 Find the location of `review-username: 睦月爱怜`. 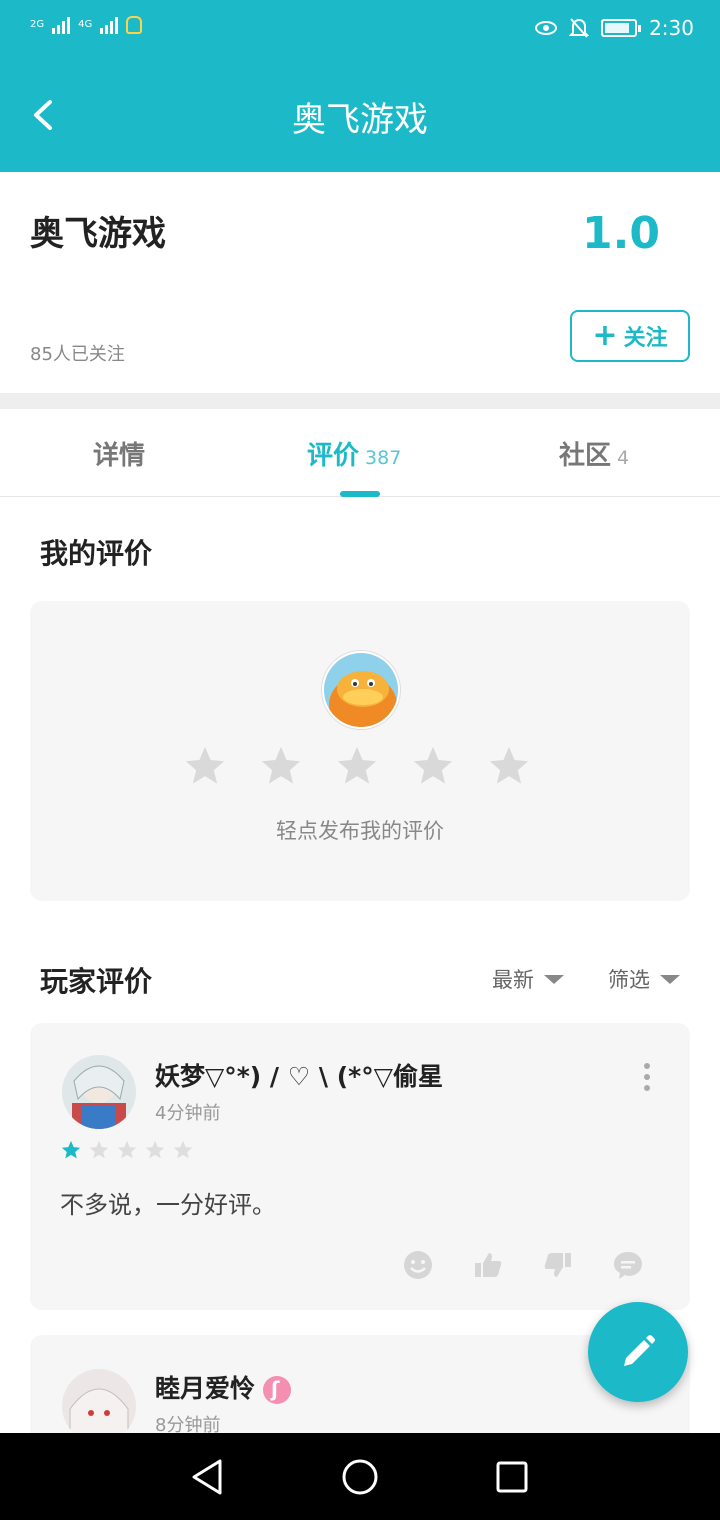

review-username: 睦月爱怜 is located at coordinates (223, 1387).